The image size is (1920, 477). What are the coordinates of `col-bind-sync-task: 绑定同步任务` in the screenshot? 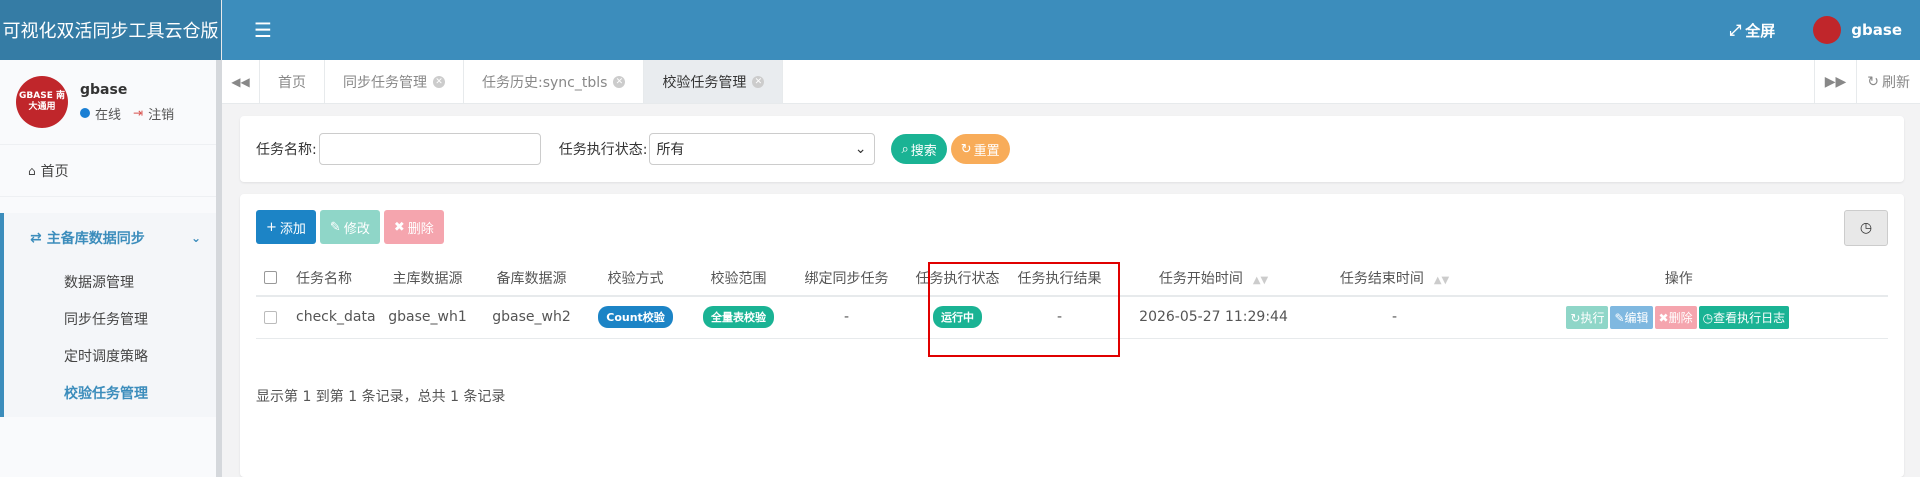 It's located at (846, 278).